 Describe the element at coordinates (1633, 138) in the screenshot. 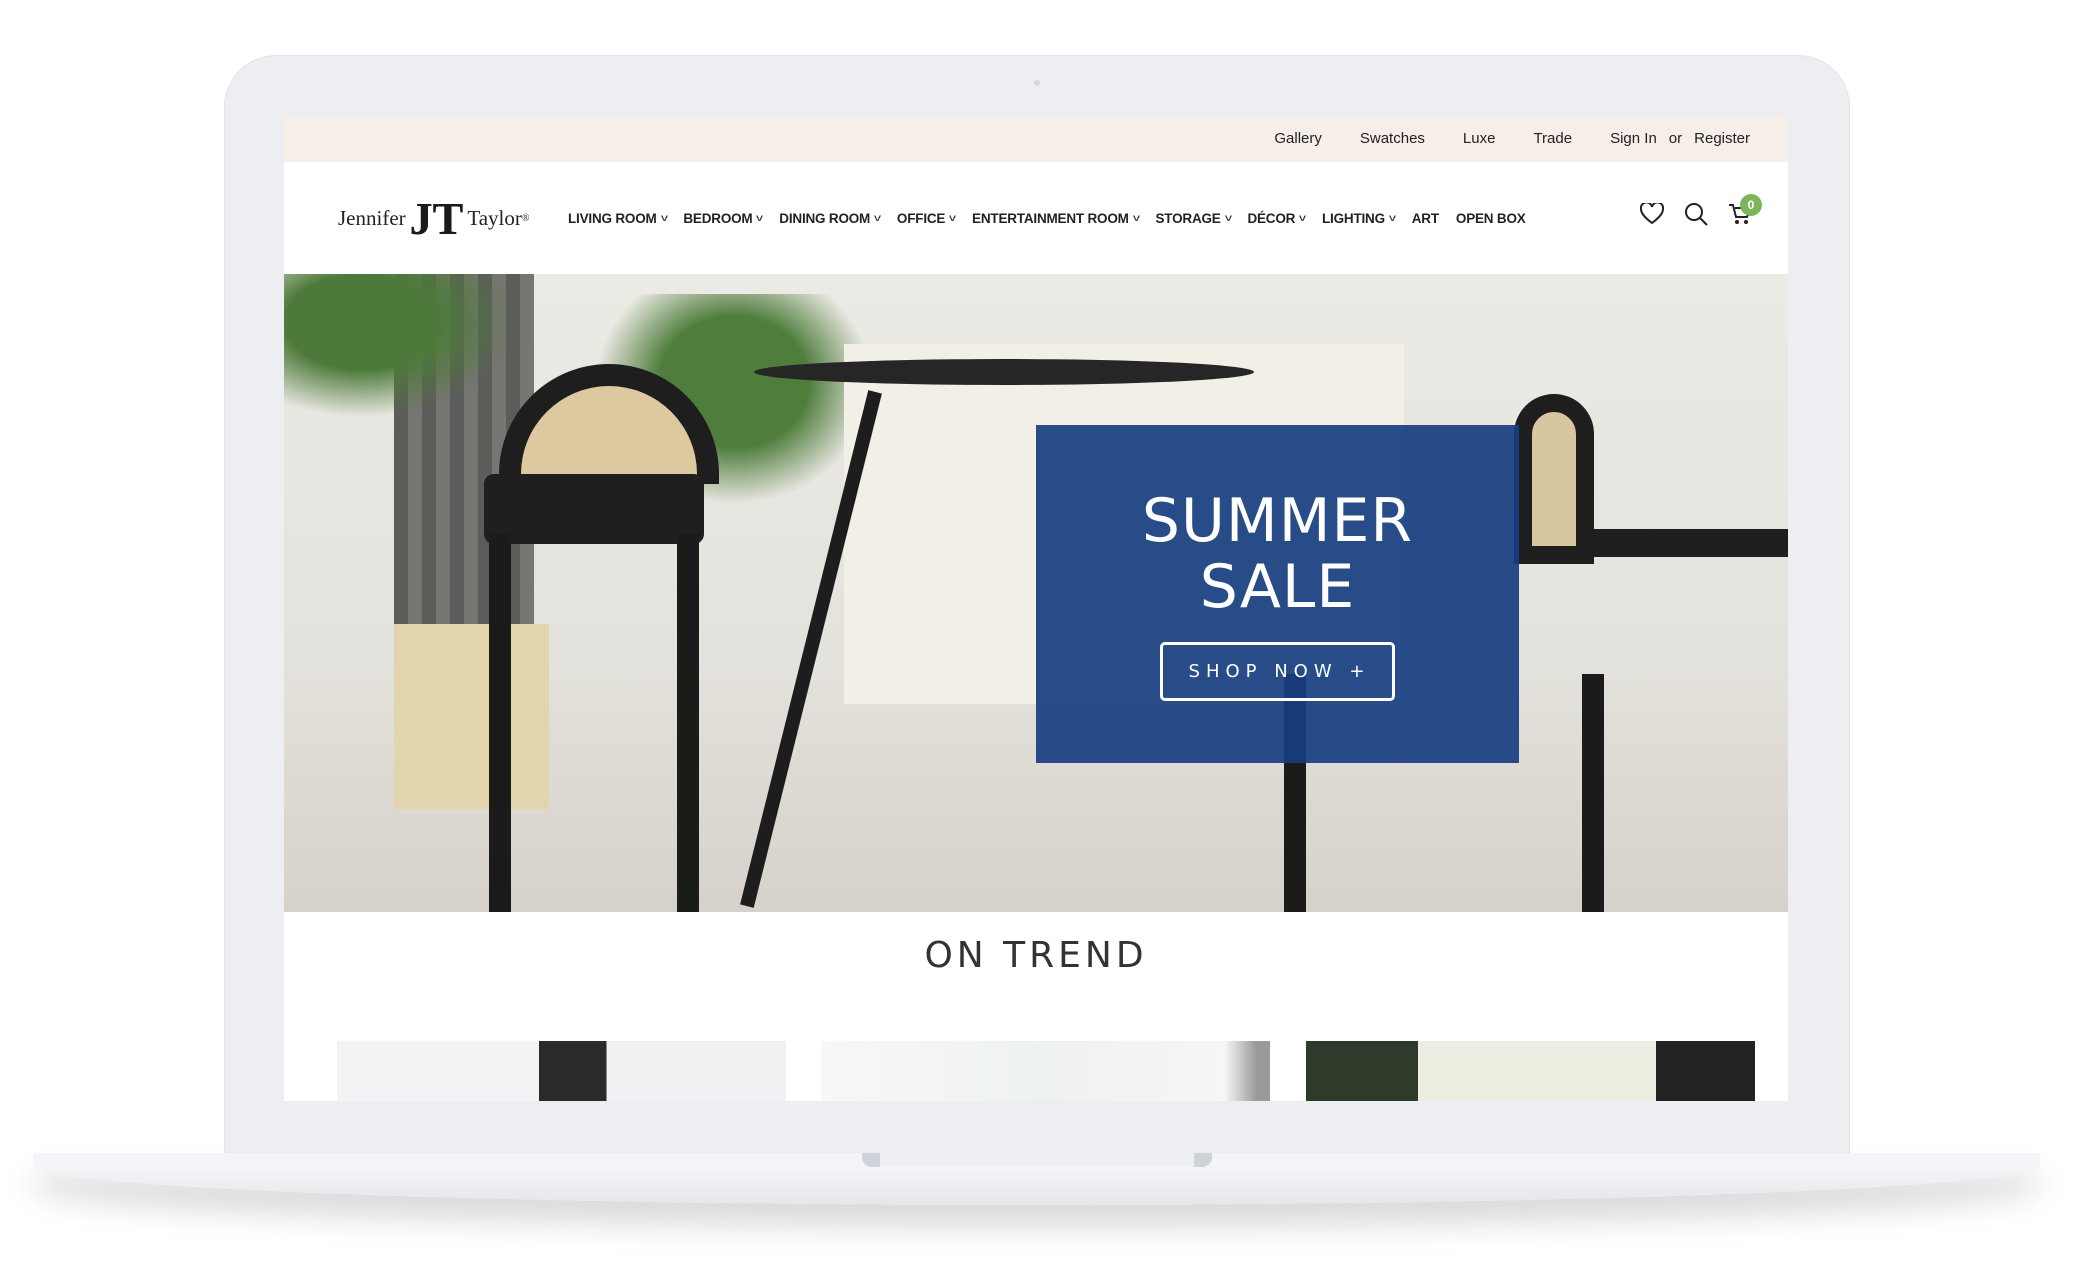

I see `sign-in-link: Sign In` at that location.